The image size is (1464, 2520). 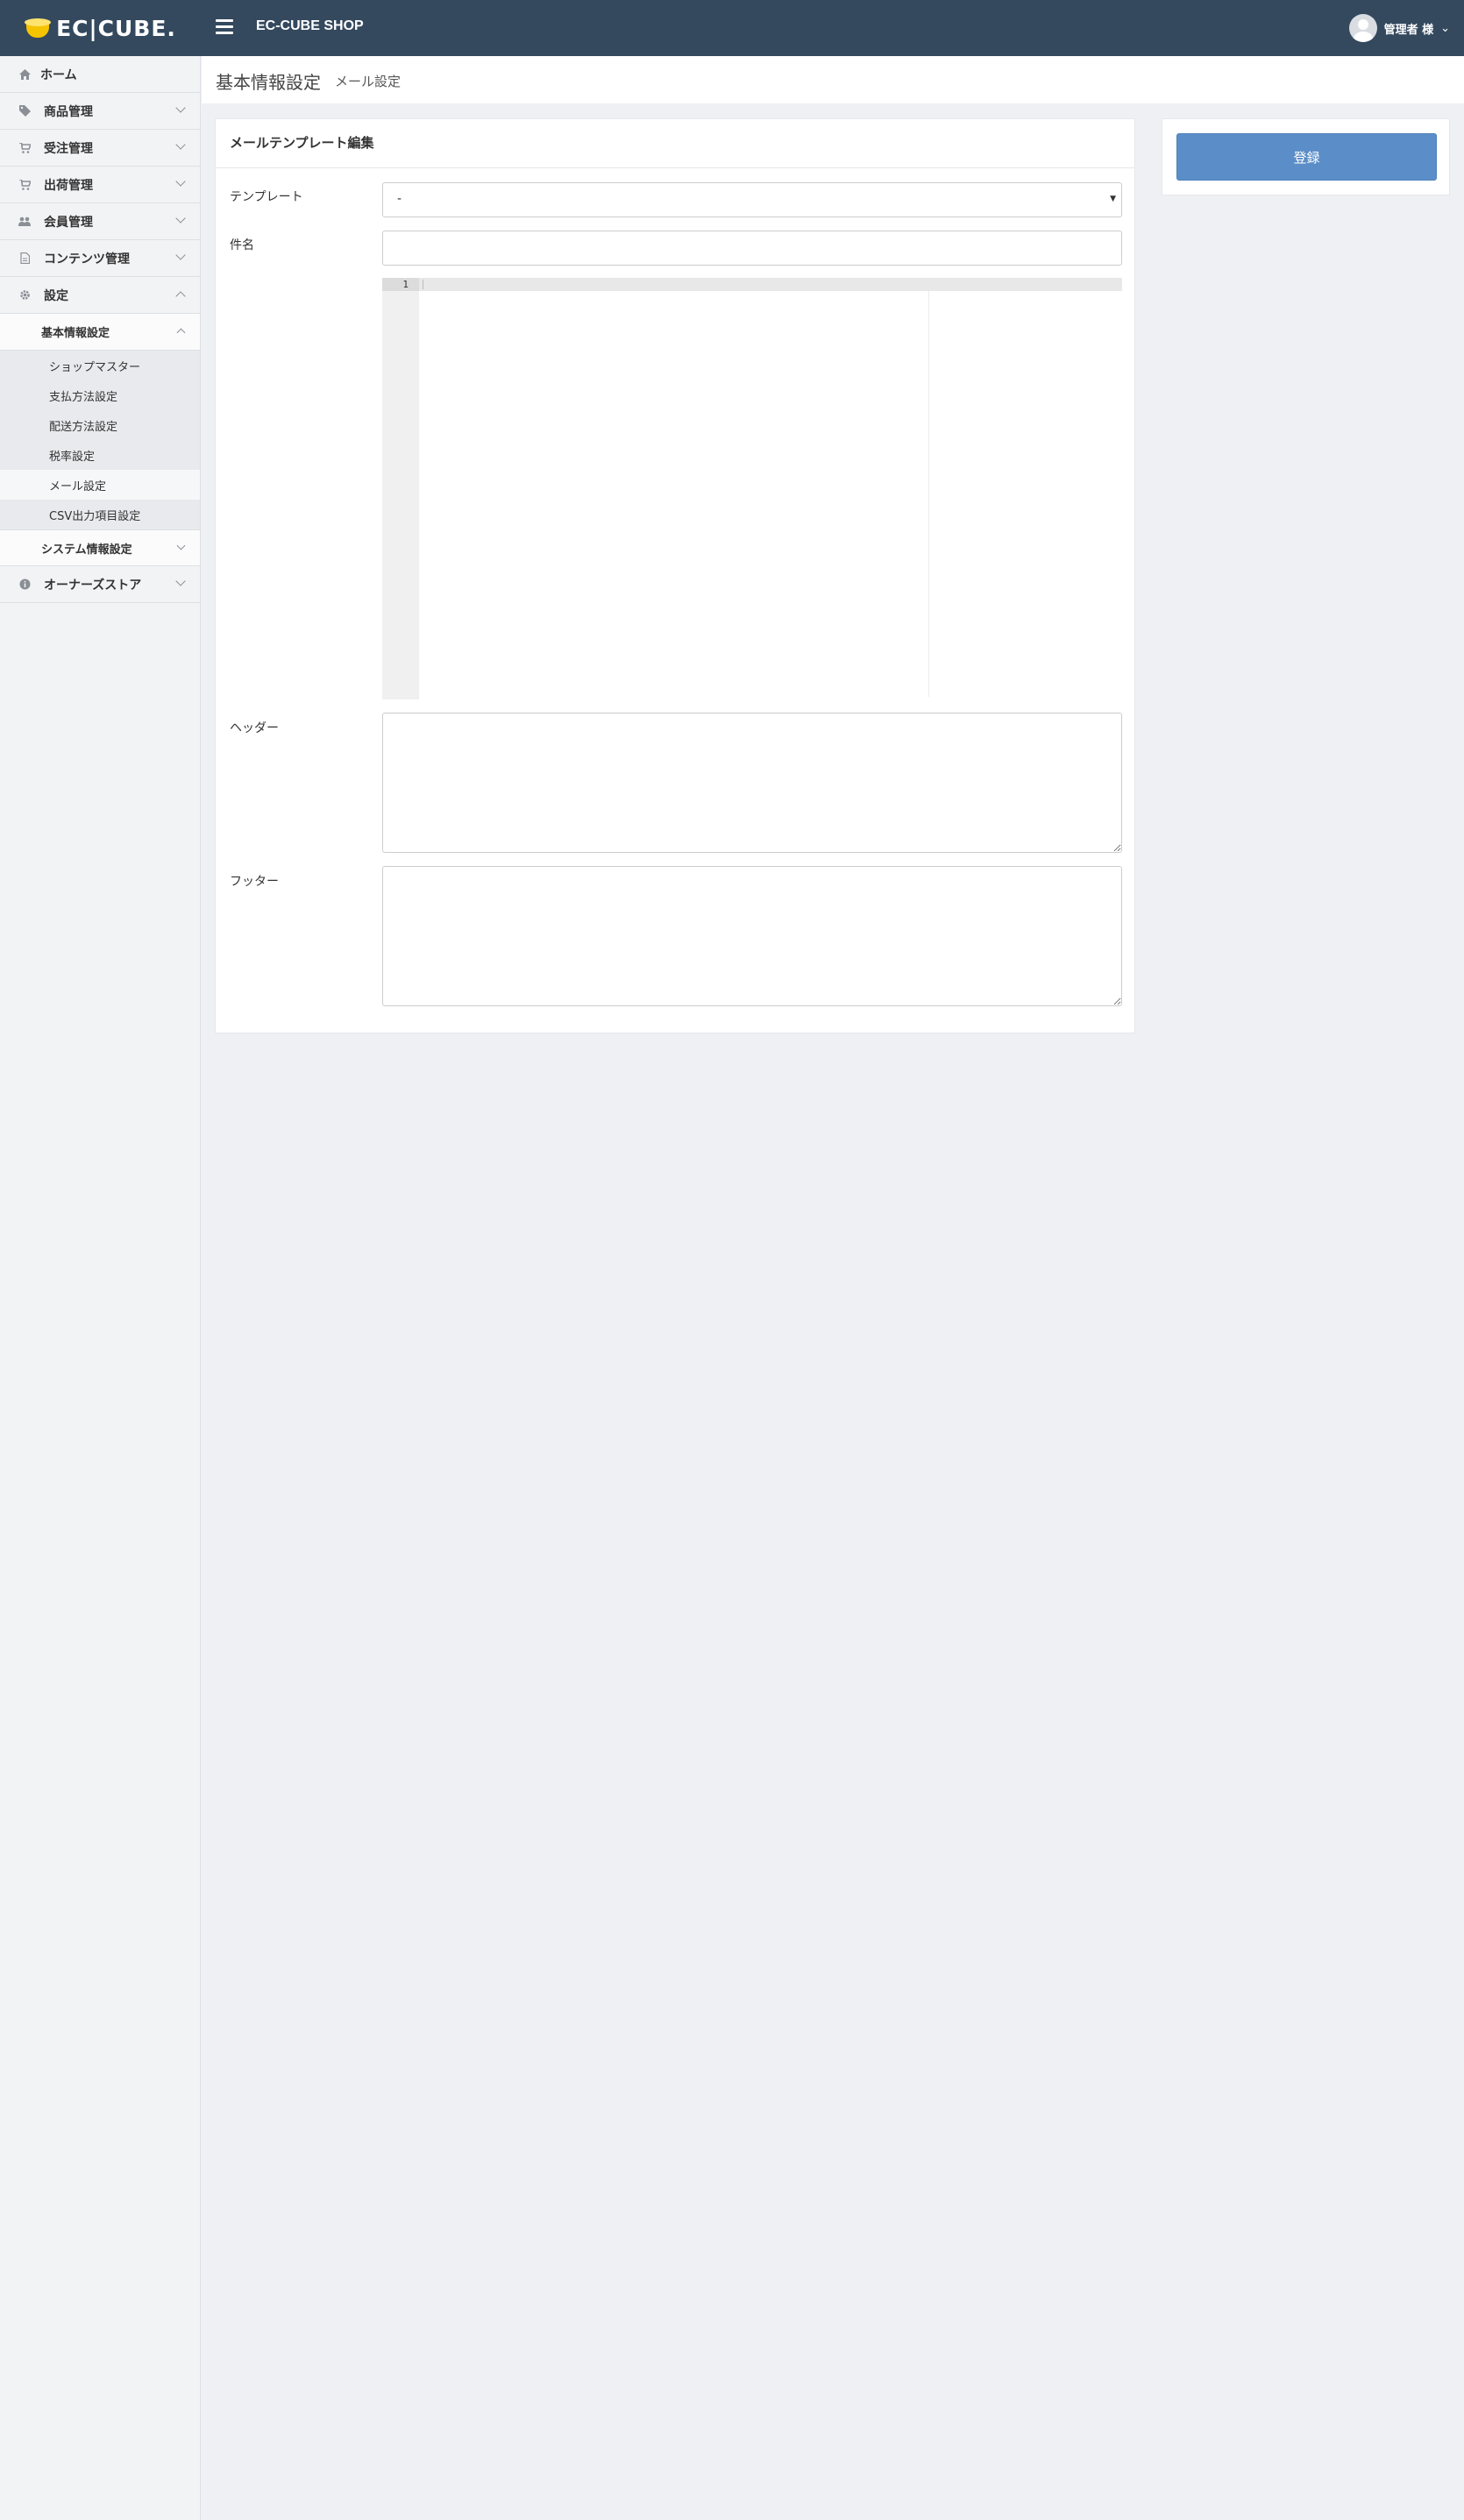 I want to click on page-title: 基本情報設定, so click(x=268, y=82).